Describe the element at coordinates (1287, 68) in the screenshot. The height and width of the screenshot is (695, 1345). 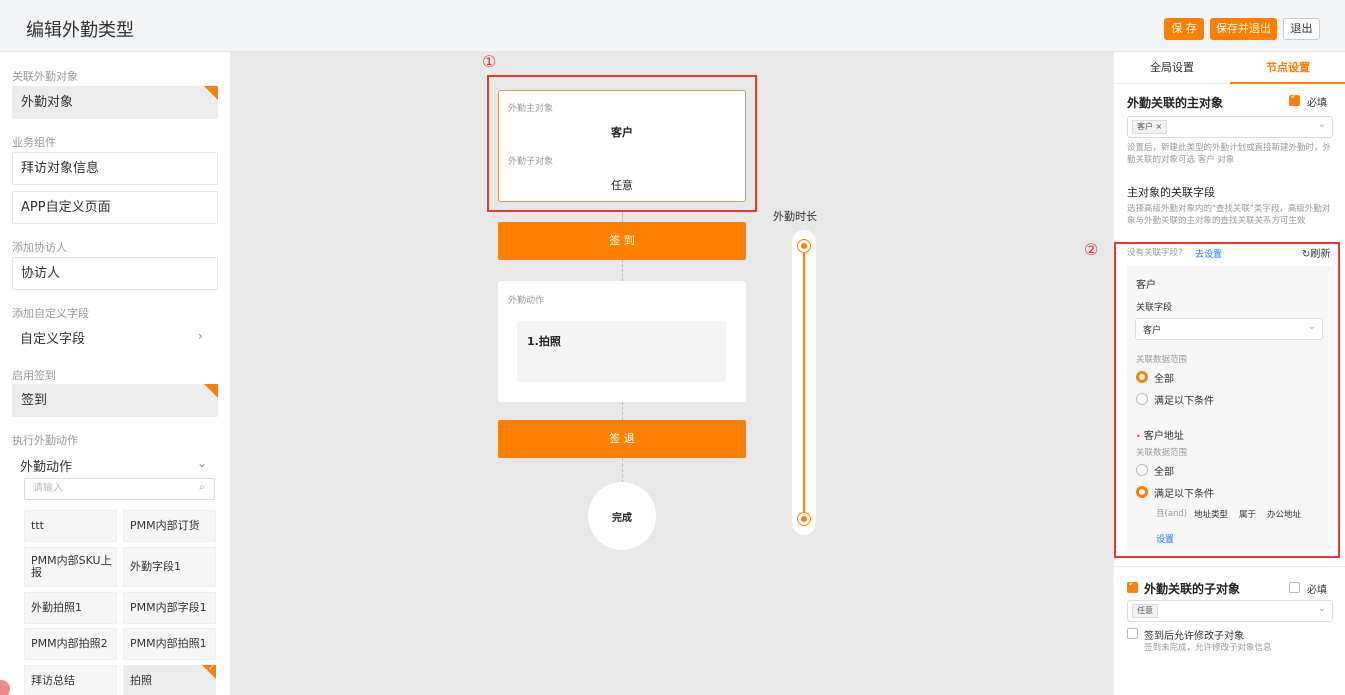
I see `tab-node-settings: 节点设置` at that location.